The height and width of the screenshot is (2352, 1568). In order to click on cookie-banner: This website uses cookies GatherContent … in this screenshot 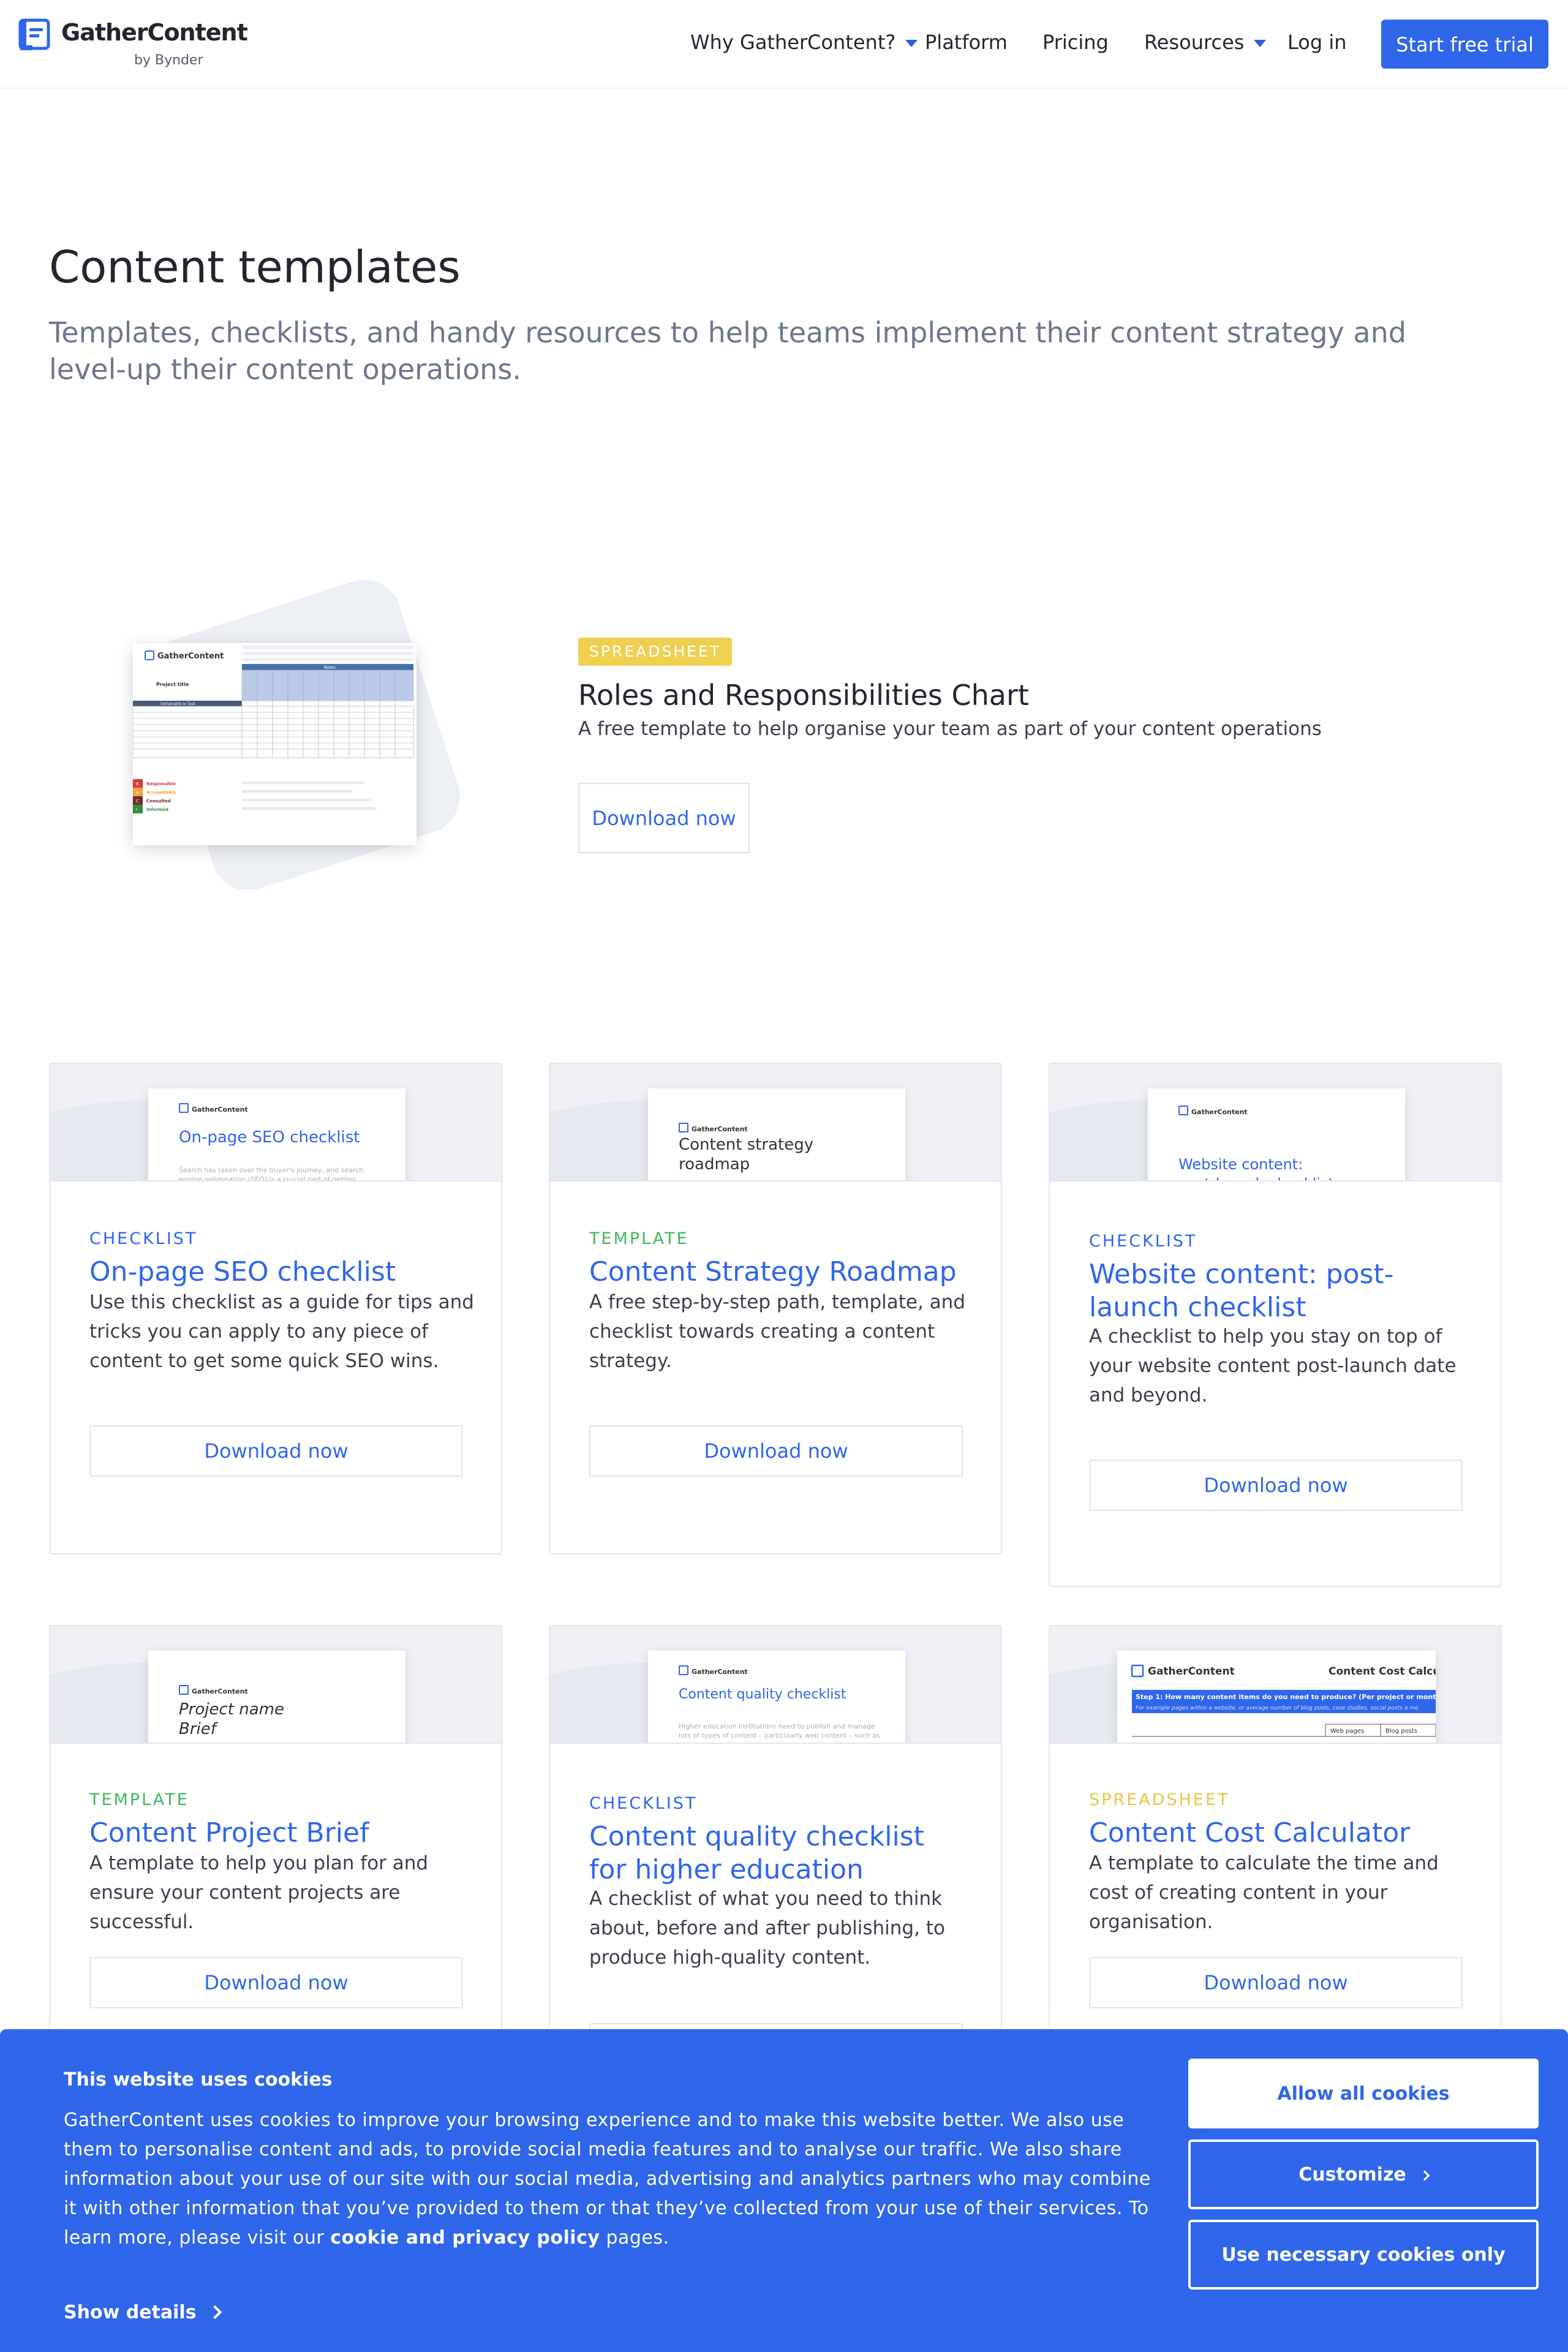, I will do `click(784, 2190)`.